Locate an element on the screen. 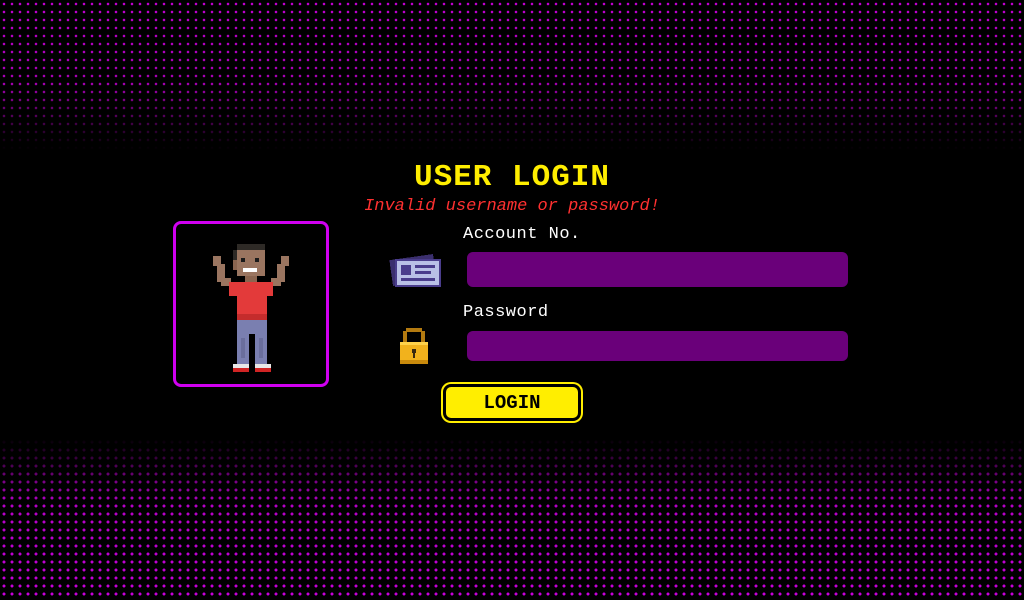  login-button: LOGIN is located at coordinates (512, 402).